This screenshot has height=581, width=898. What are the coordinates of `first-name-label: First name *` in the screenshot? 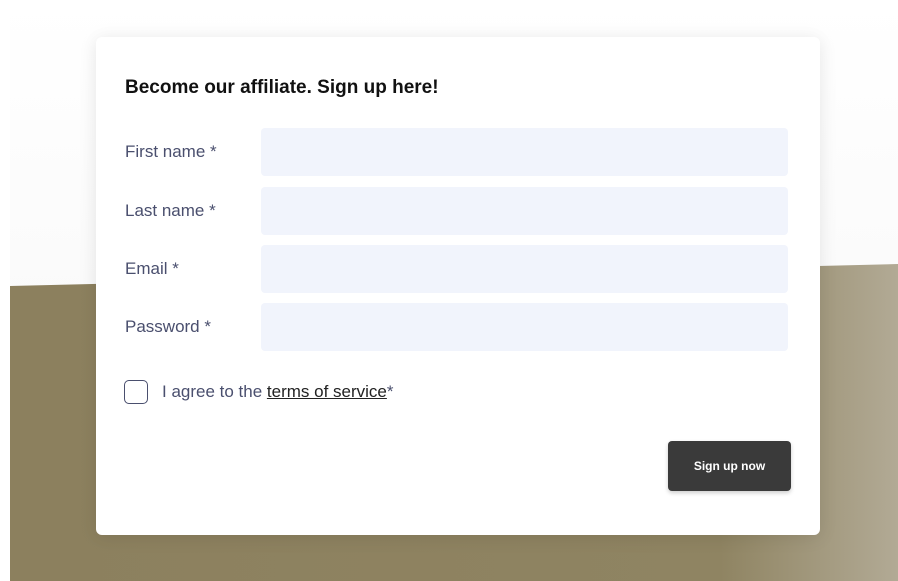 It's located at (171, 151).